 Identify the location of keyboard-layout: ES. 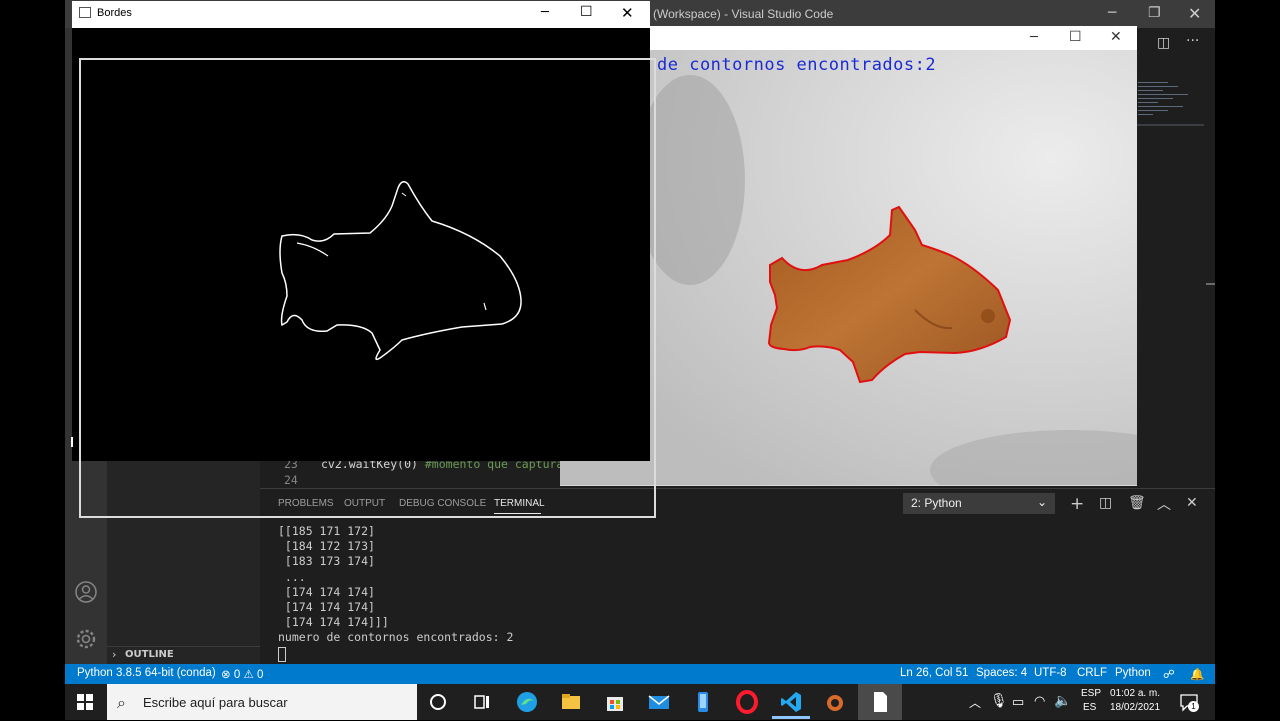
(1090, 707).